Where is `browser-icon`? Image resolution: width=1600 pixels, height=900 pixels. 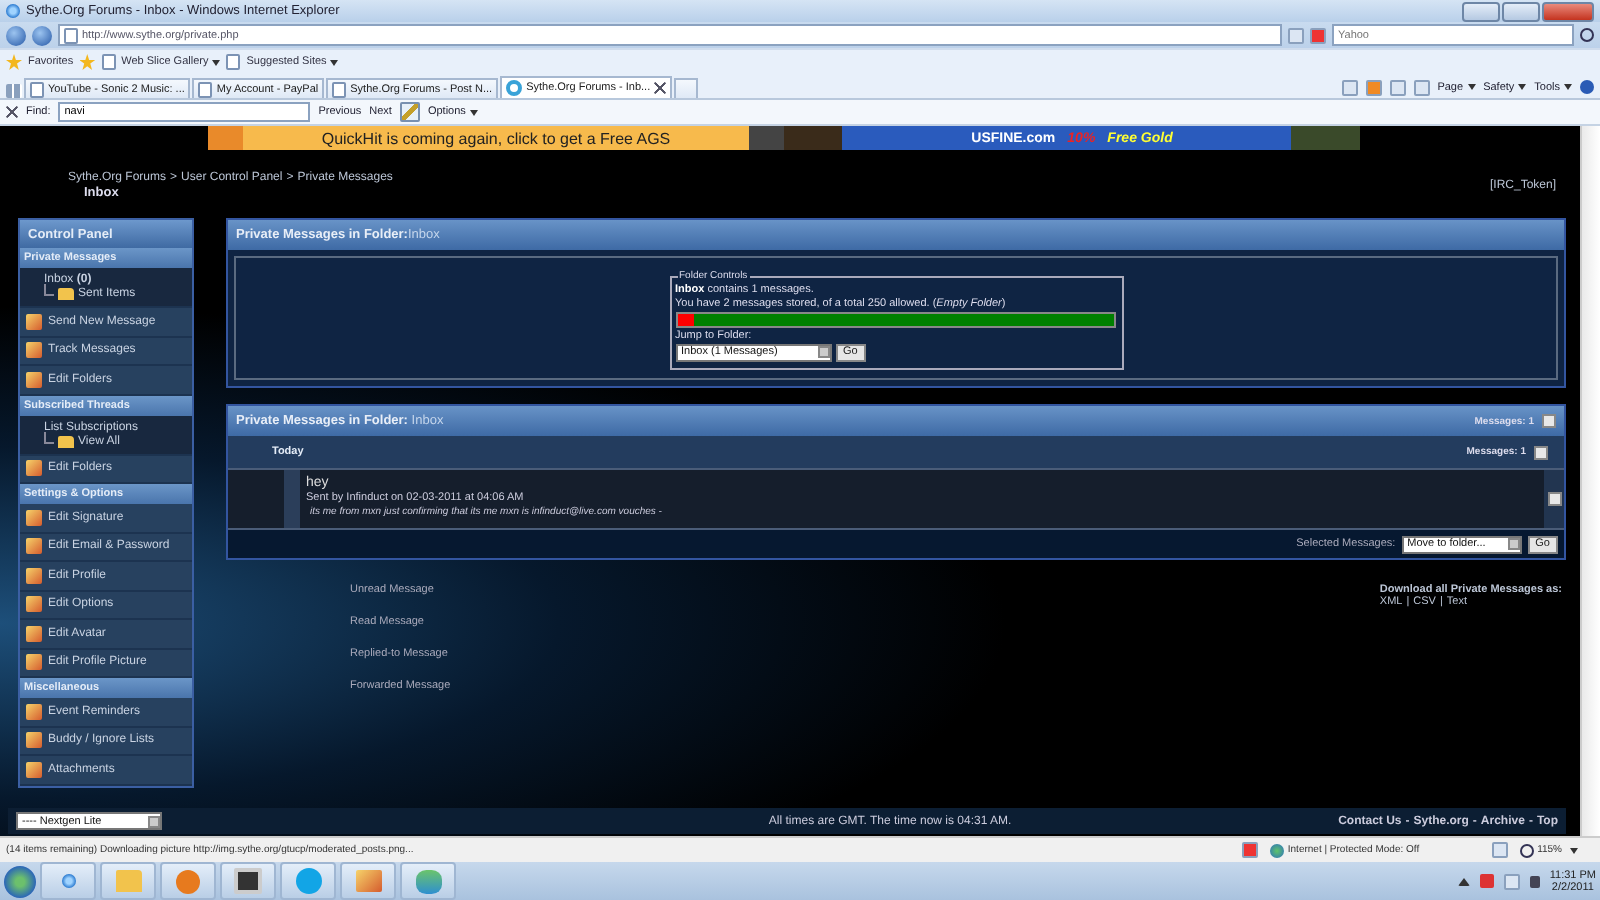 browser-icon is located at coordinates (13, 11).